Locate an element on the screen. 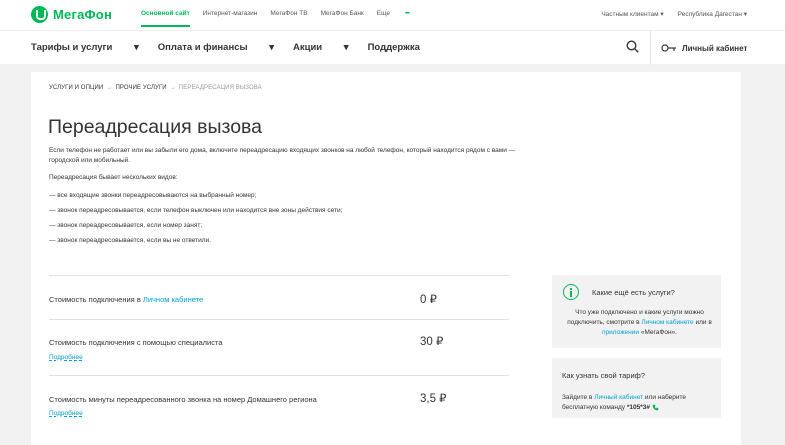  nav-tariffs: Тарифы и услуги ▾ is located at coordinates (85, 47).